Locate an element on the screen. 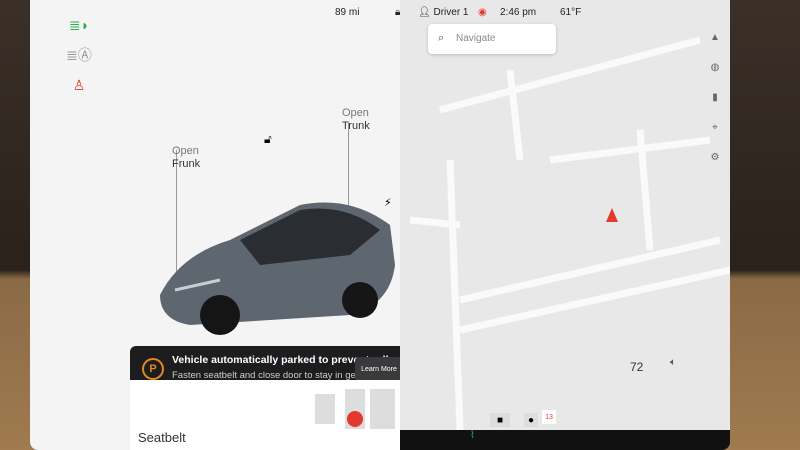 This screenshot has width=800, height=450. open-frunk-button: Open Frunk is located at coordinates (186, 158).